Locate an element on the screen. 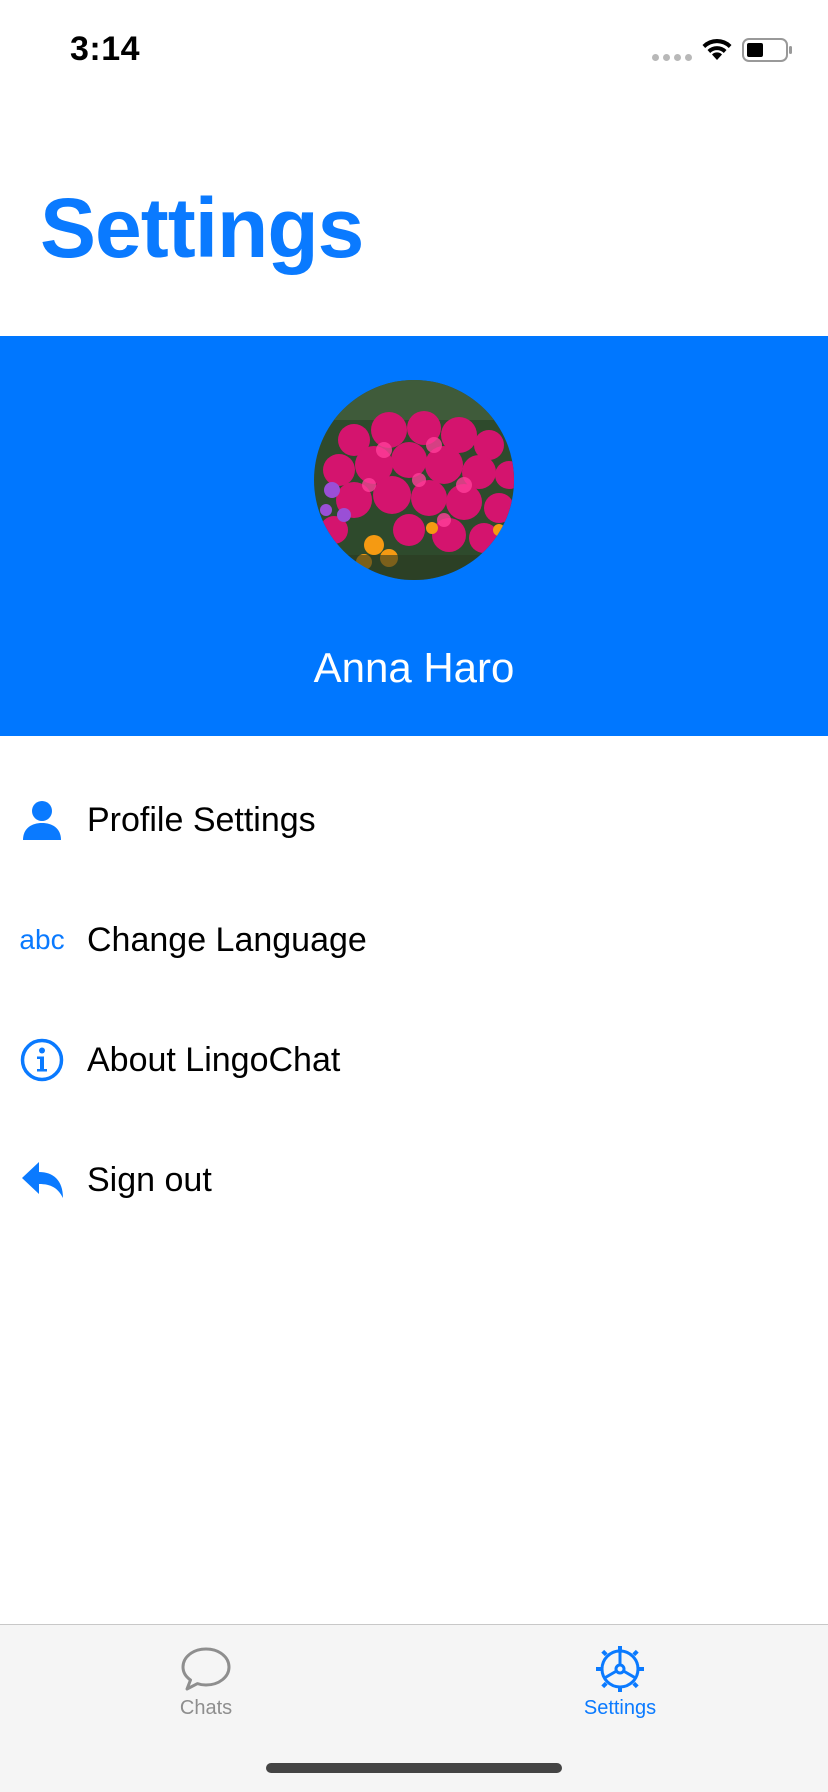 The image size is (828, 1792). menu-item-profile-settings: Profile Settings is located at coordinates (414, 820).